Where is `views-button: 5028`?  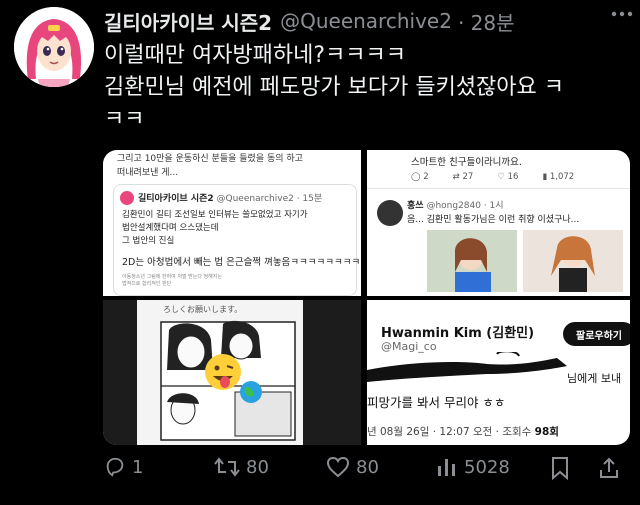 views-button: 5028 is located at coordinates (473, 467).